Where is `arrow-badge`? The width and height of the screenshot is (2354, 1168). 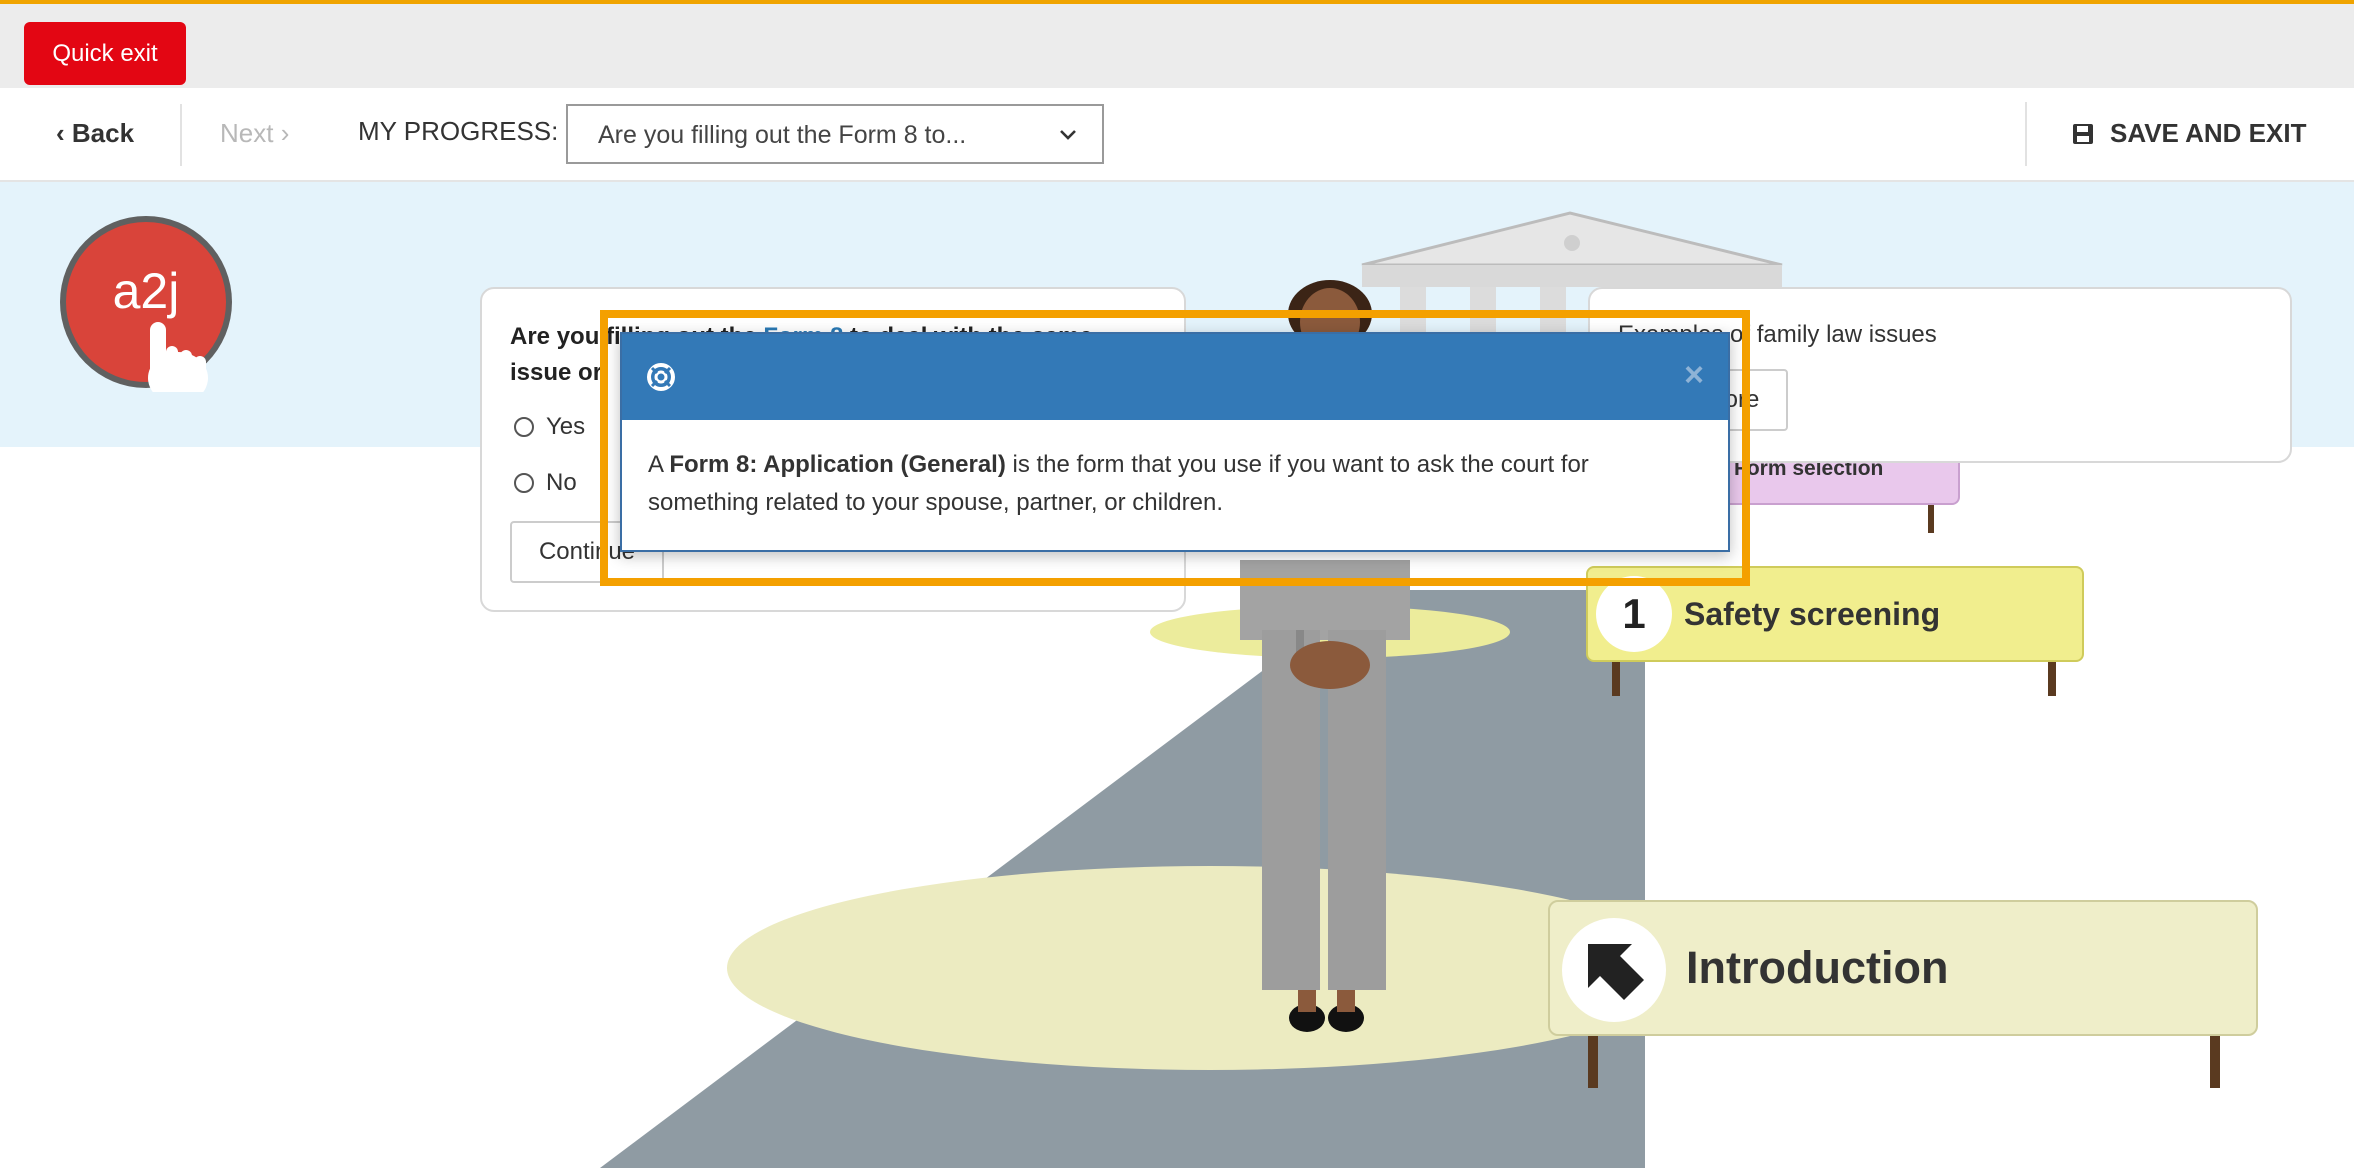
arrow-badge is located at coordinates (1614, 970).